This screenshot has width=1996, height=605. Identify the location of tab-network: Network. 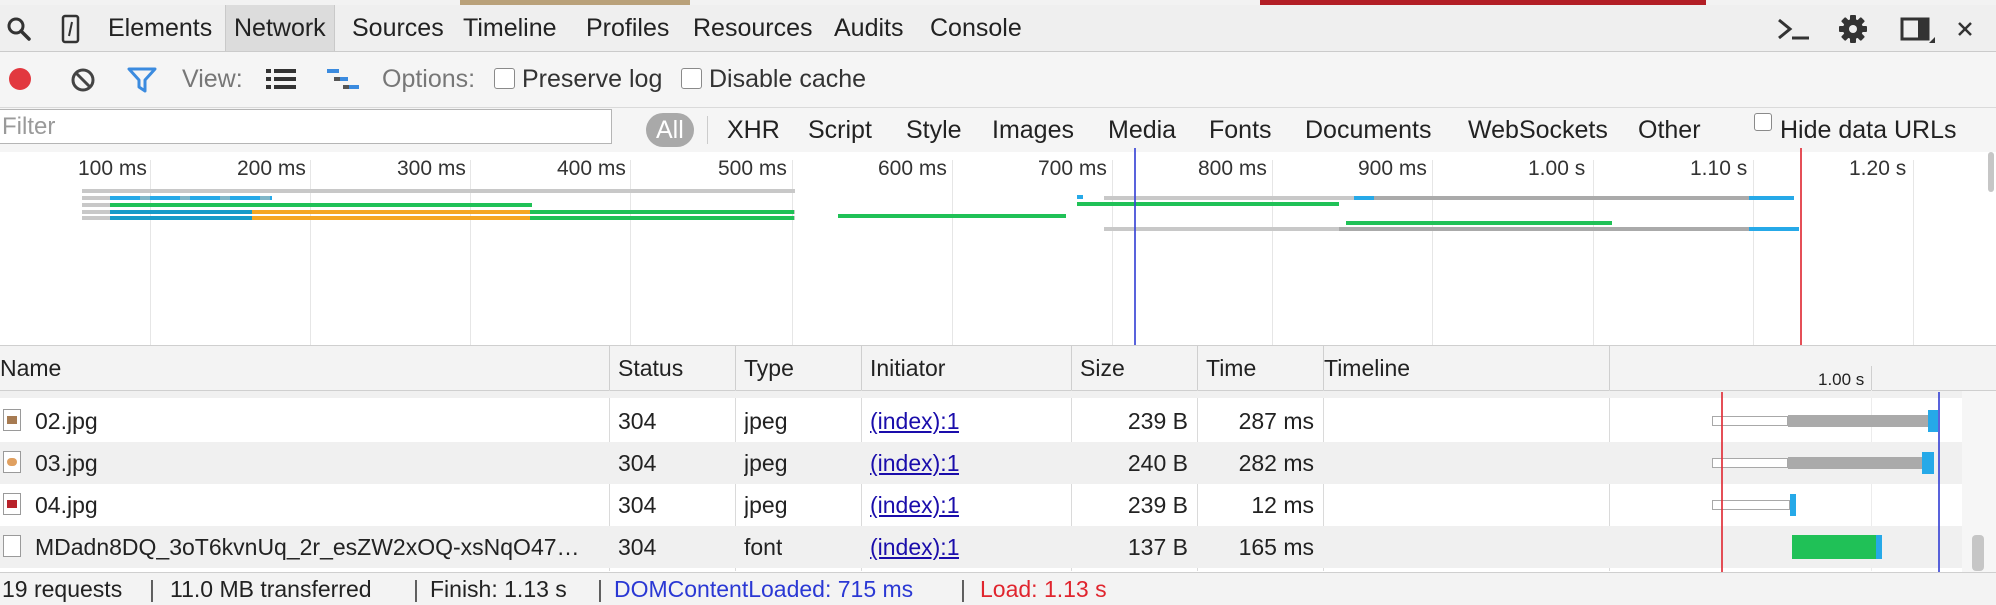
(280, 28).